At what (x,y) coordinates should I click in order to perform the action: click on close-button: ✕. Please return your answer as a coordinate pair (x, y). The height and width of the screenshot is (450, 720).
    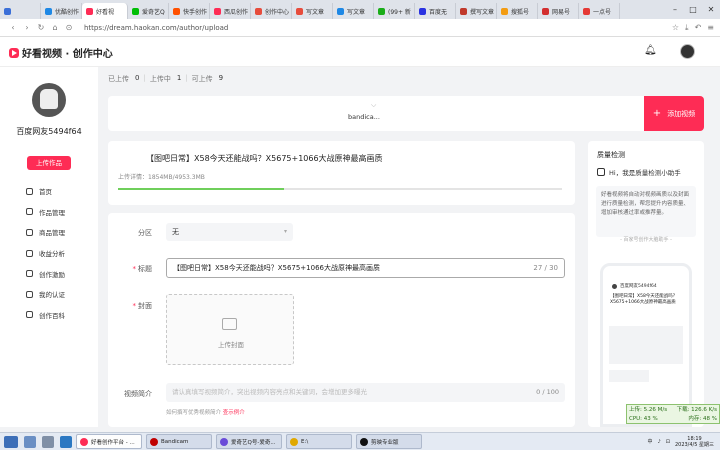
    Looking at the image, I should click on (711, 9).